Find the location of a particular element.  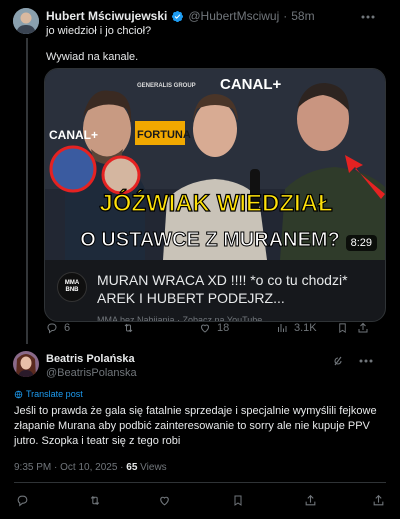

views-button: 3.1K is located at coordinates (296, 328).